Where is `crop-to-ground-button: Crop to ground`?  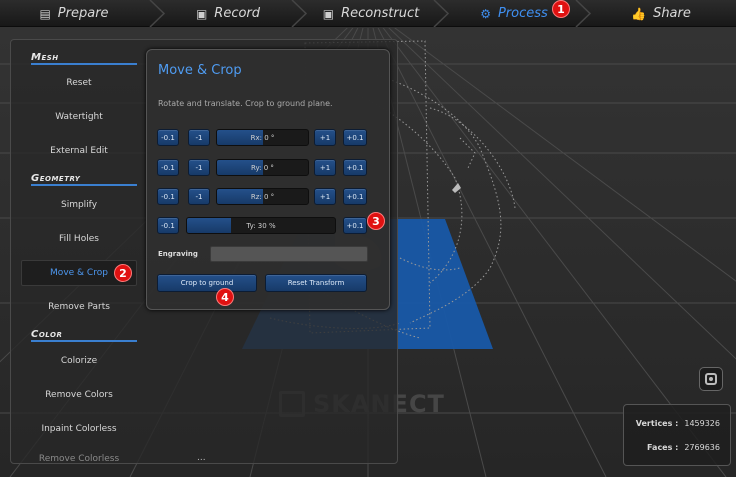
crop-to-ground-button: Crop to ground is located at coordinates (207, 283).